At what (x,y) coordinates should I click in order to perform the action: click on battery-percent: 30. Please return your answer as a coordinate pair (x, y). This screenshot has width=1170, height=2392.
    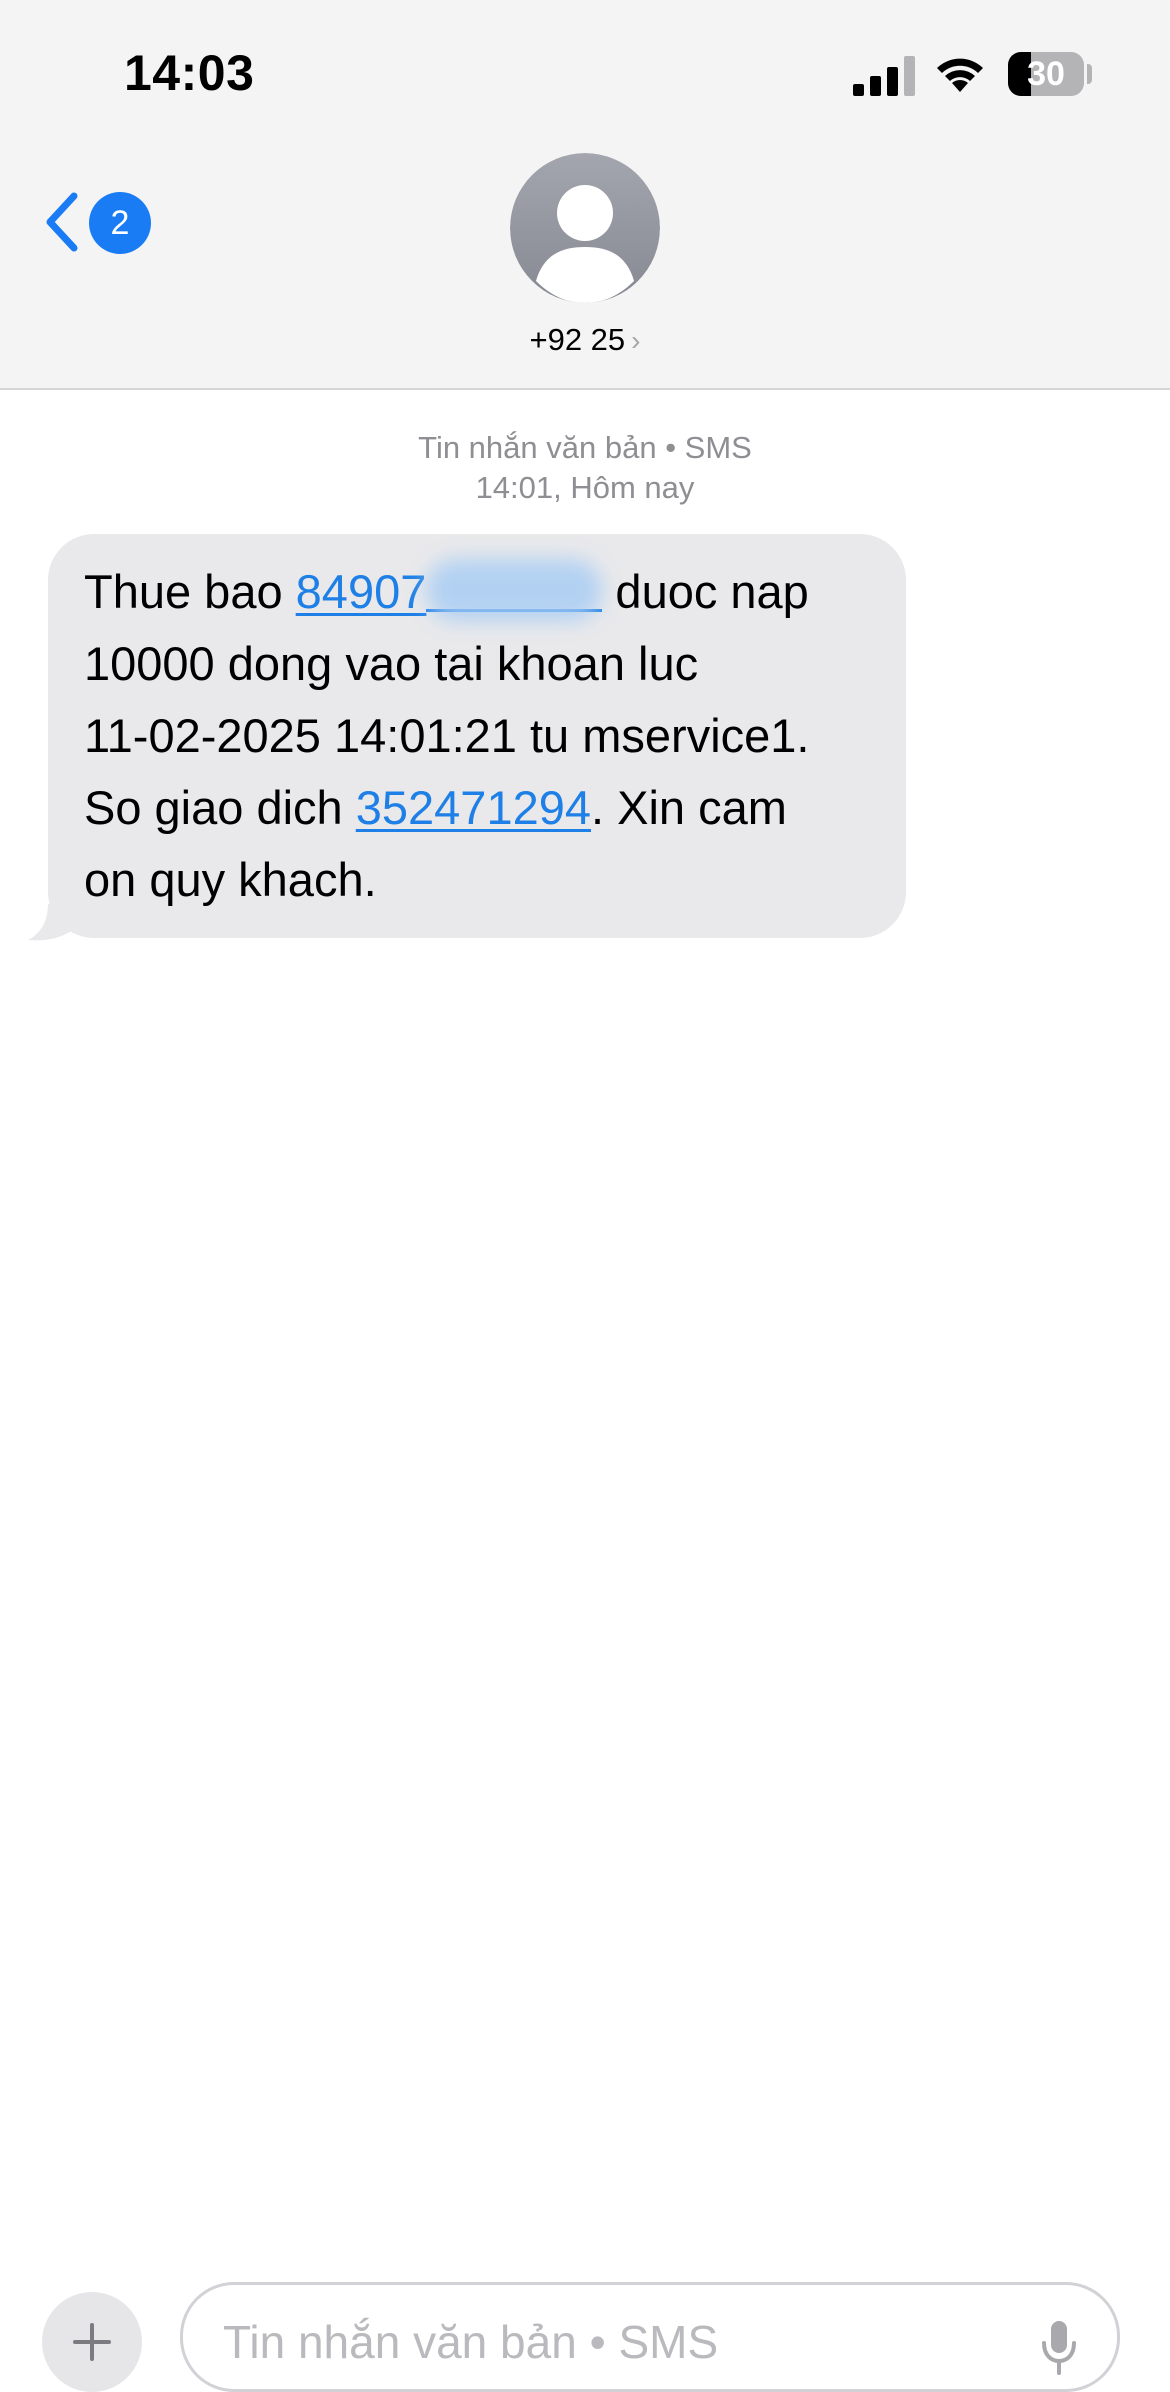
    Looking at the image, I should click on (1046, 74).